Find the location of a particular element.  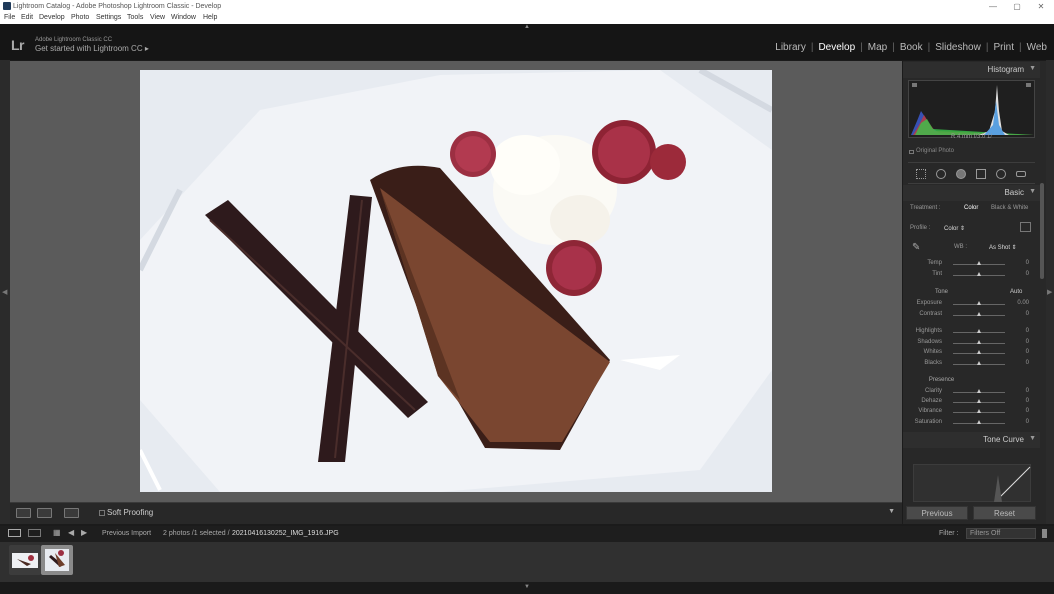

wb-select: As Shot ⇕ is located at coordinates (1003, 247).